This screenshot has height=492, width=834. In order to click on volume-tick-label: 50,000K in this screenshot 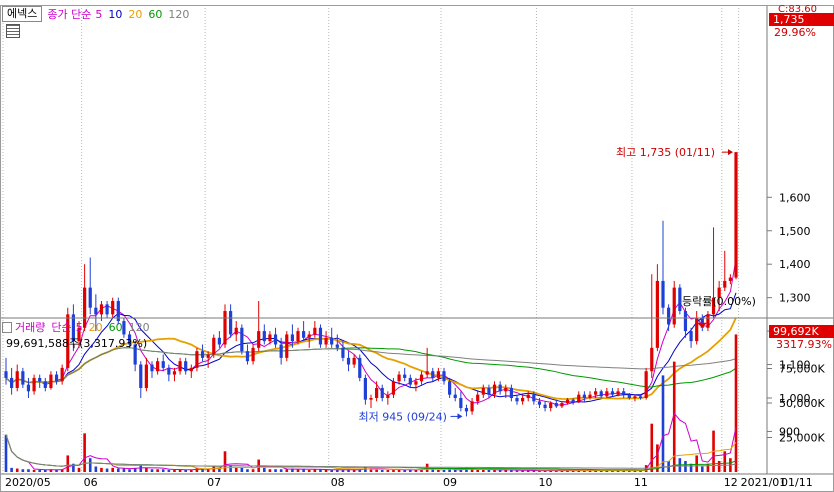, I will do `click(802, 403)`.